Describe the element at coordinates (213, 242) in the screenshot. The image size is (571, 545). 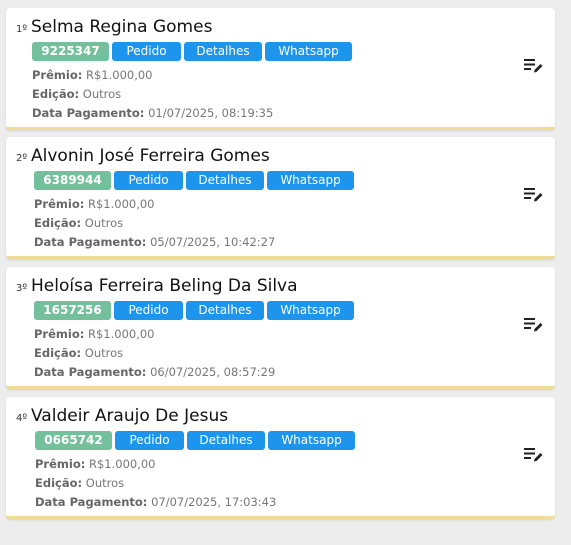
I see `data-pagamento-value: 05/07/2025, 10:42:27` at that location.